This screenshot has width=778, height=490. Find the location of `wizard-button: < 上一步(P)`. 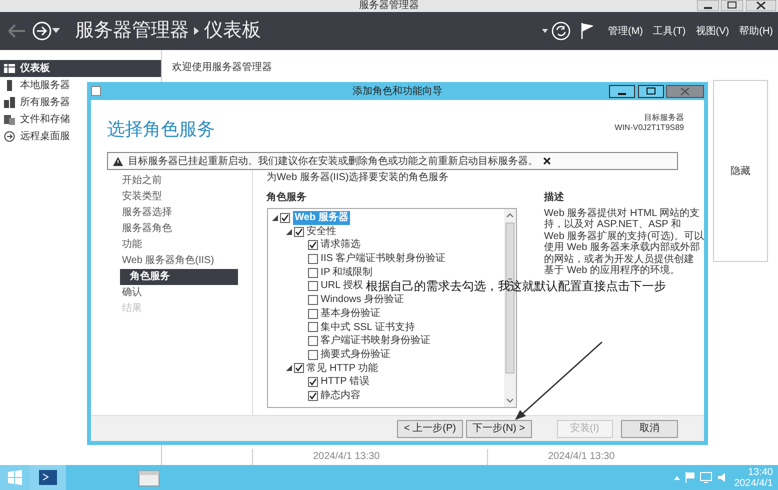

wizard-button: < 上一步(P) is located at coordinates (430, 429).